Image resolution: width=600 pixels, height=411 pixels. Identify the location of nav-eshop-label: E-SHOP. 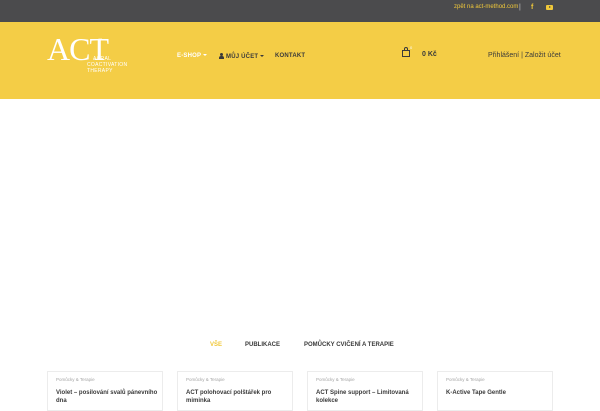
(189, 56).